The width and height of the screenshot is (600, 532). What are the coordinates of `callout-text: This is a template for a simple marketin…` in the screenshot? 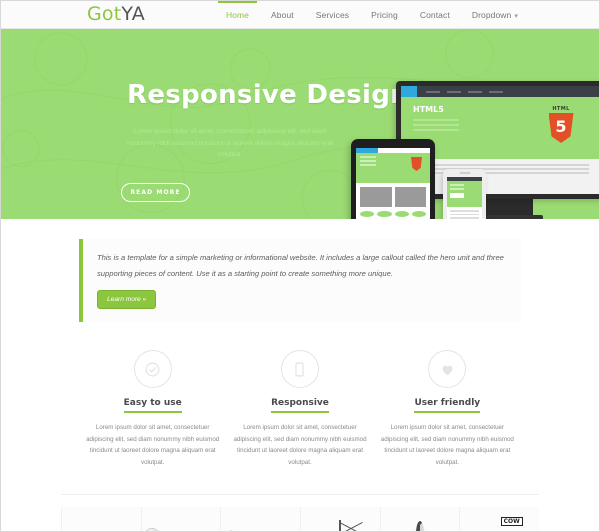 It's located at (300, 265).